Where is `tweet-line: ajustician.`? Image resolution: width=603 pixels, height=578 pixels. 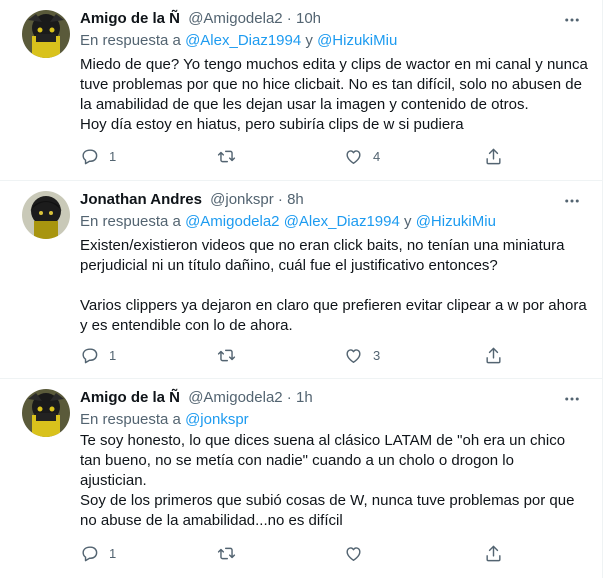 tweet-line: ajustician. is located at coordinates (113, 480).